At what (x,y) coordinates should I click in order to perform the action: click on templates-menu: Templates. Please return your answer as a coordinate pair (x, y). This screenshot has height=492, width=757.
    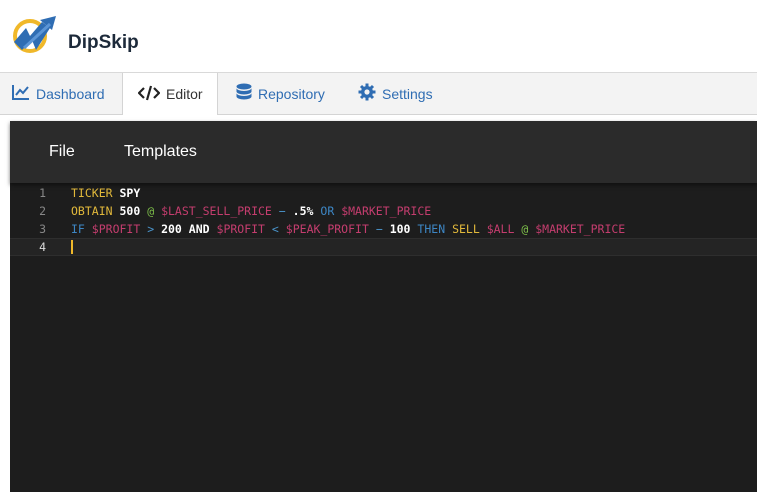
    Looking at the image, I should click on (160, 152).